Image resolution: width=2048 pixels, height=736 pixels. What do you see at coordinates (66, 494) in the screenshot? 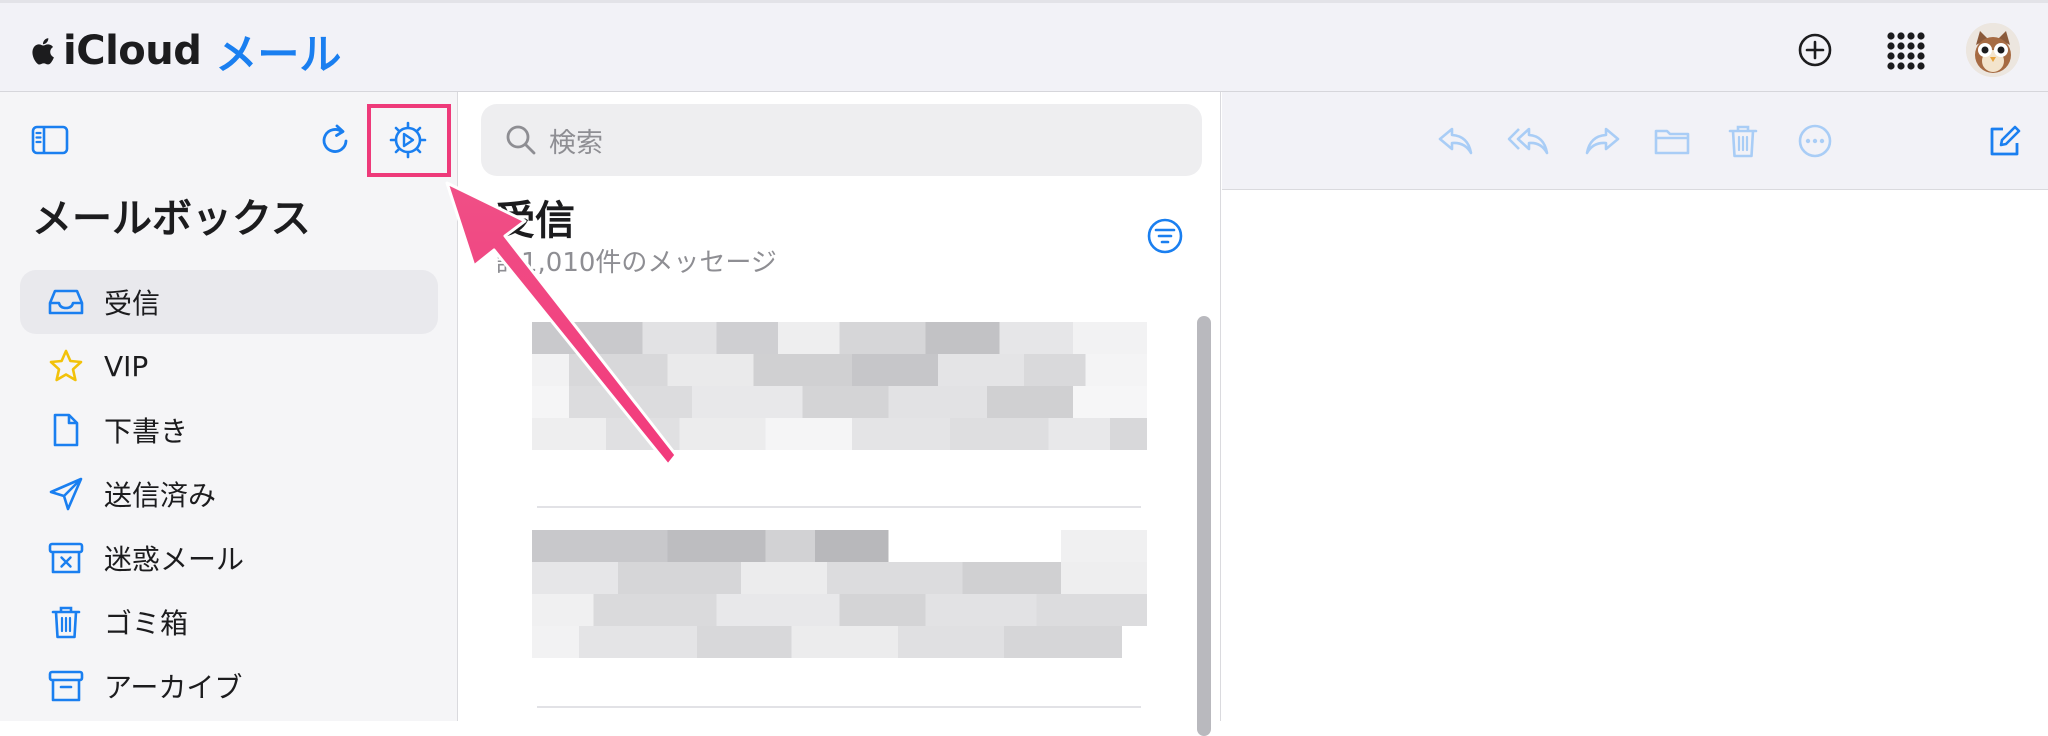
I see `paper-plane-icon` at bounding box center [66, 494].